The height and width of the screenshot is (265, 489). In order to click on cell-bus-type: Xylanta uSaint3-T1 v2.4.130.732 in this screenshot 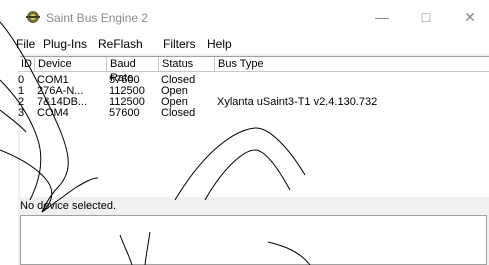, I will do `click(297, 102)`.